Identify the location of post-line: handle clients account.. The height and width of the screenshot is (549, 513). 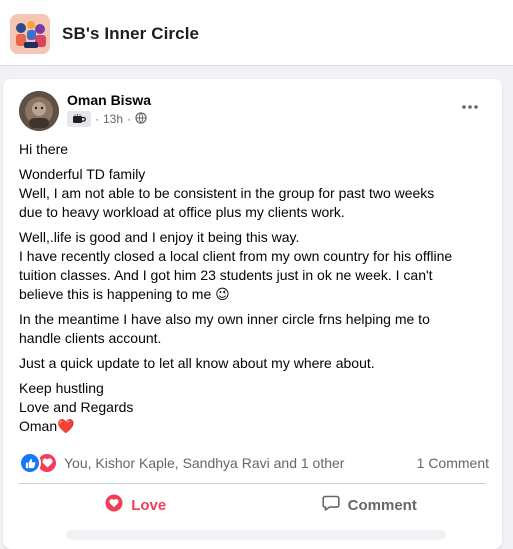
(90, 338).